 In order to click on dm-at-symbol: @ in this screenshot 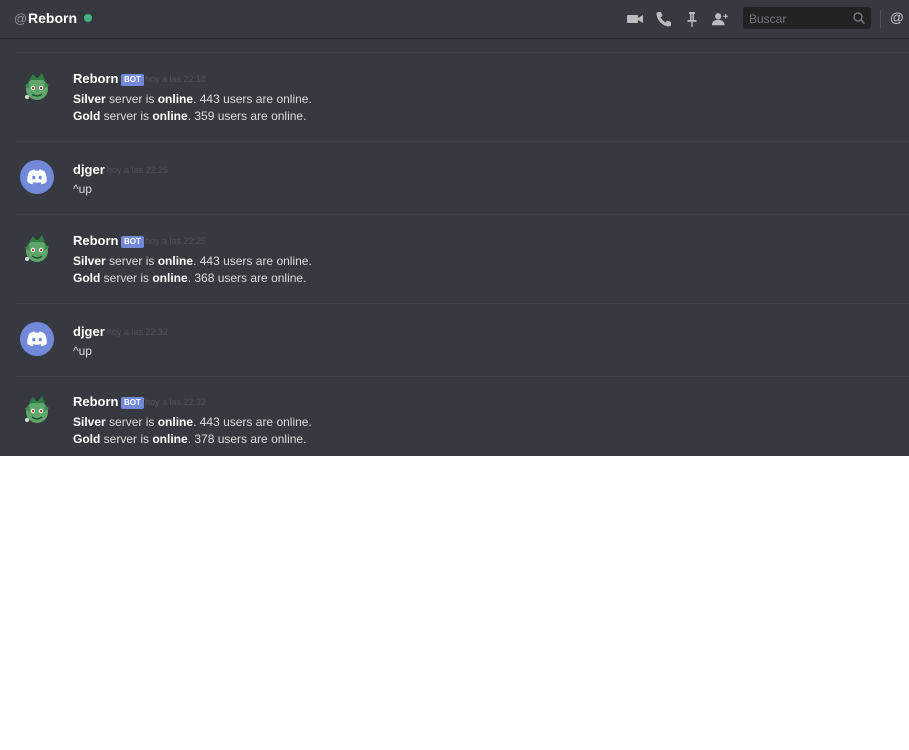, I will do `click(21, 18)`.